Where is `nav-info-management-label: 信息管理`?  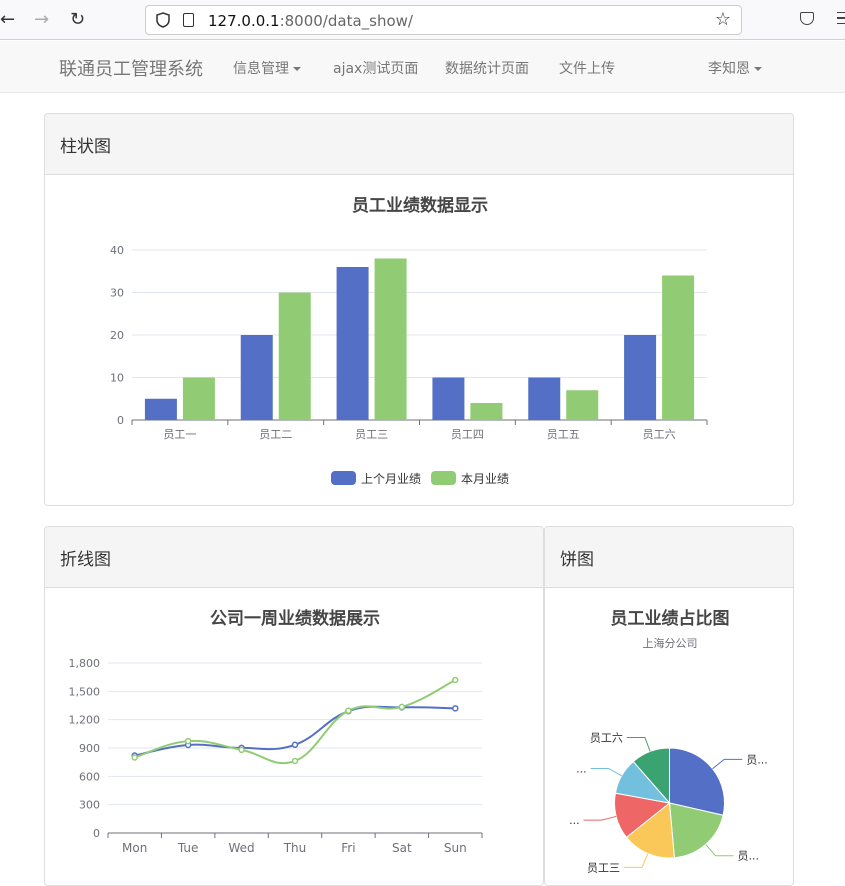 nav-info-management-label: 信息管理 is located at coordinates (261, 69).